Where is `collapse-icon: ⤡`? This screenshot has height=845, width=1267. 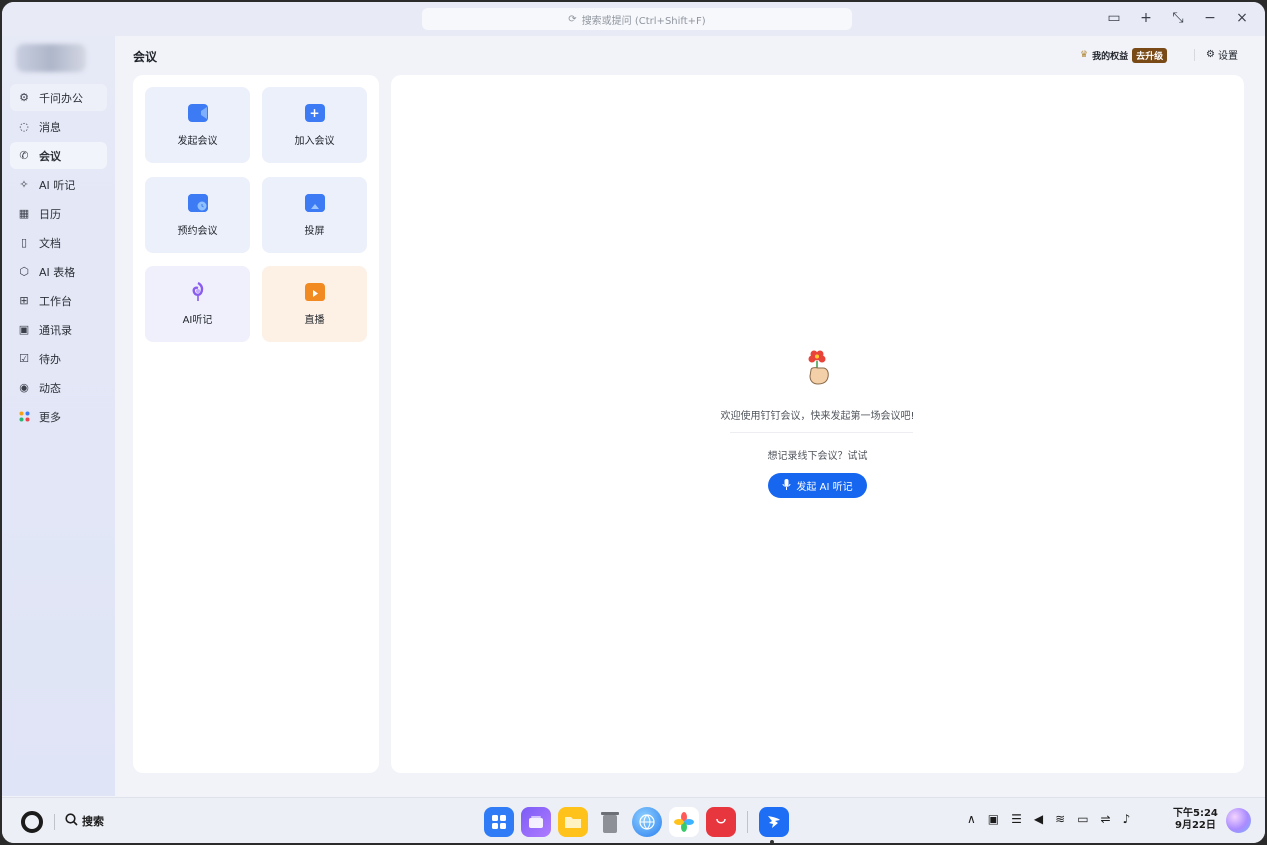
collapse-icon: ⤡ is located at coordinates (1178, 18).